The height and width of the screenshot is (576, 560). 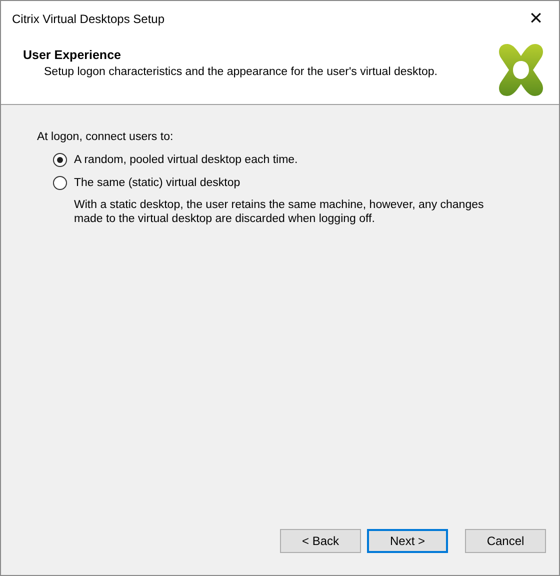 What do you see at coordinates (505, 541) in the screenshot?
I see `cancel-button: Cancel` at bounding box center [505, 541].